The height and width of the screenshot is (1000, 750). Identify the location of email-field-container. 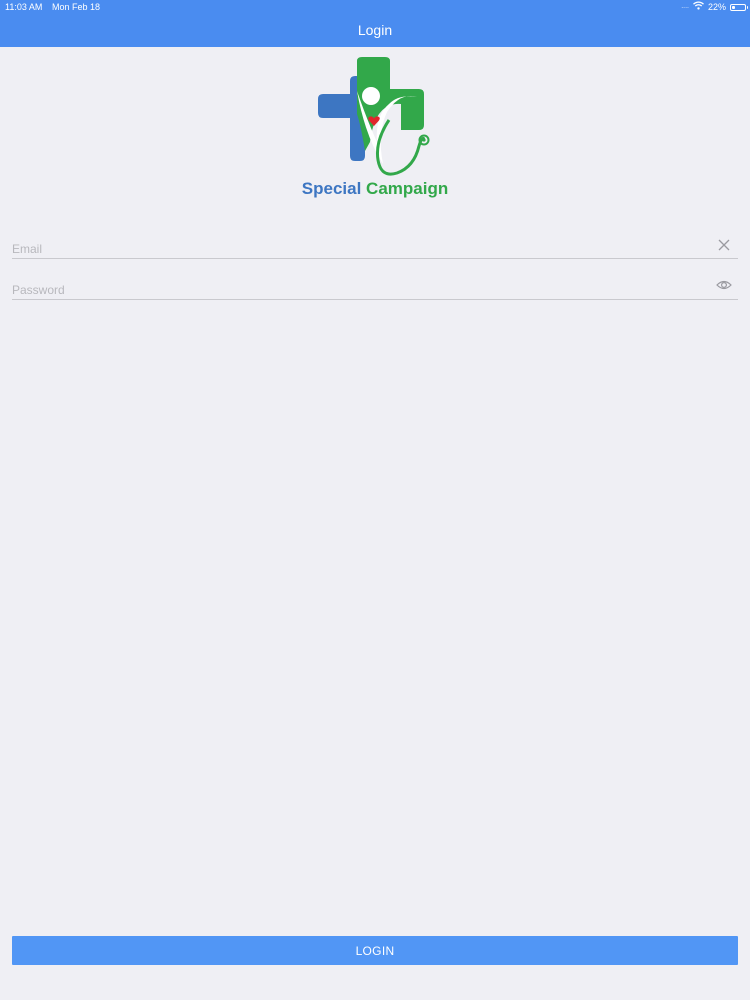
(375, 248).